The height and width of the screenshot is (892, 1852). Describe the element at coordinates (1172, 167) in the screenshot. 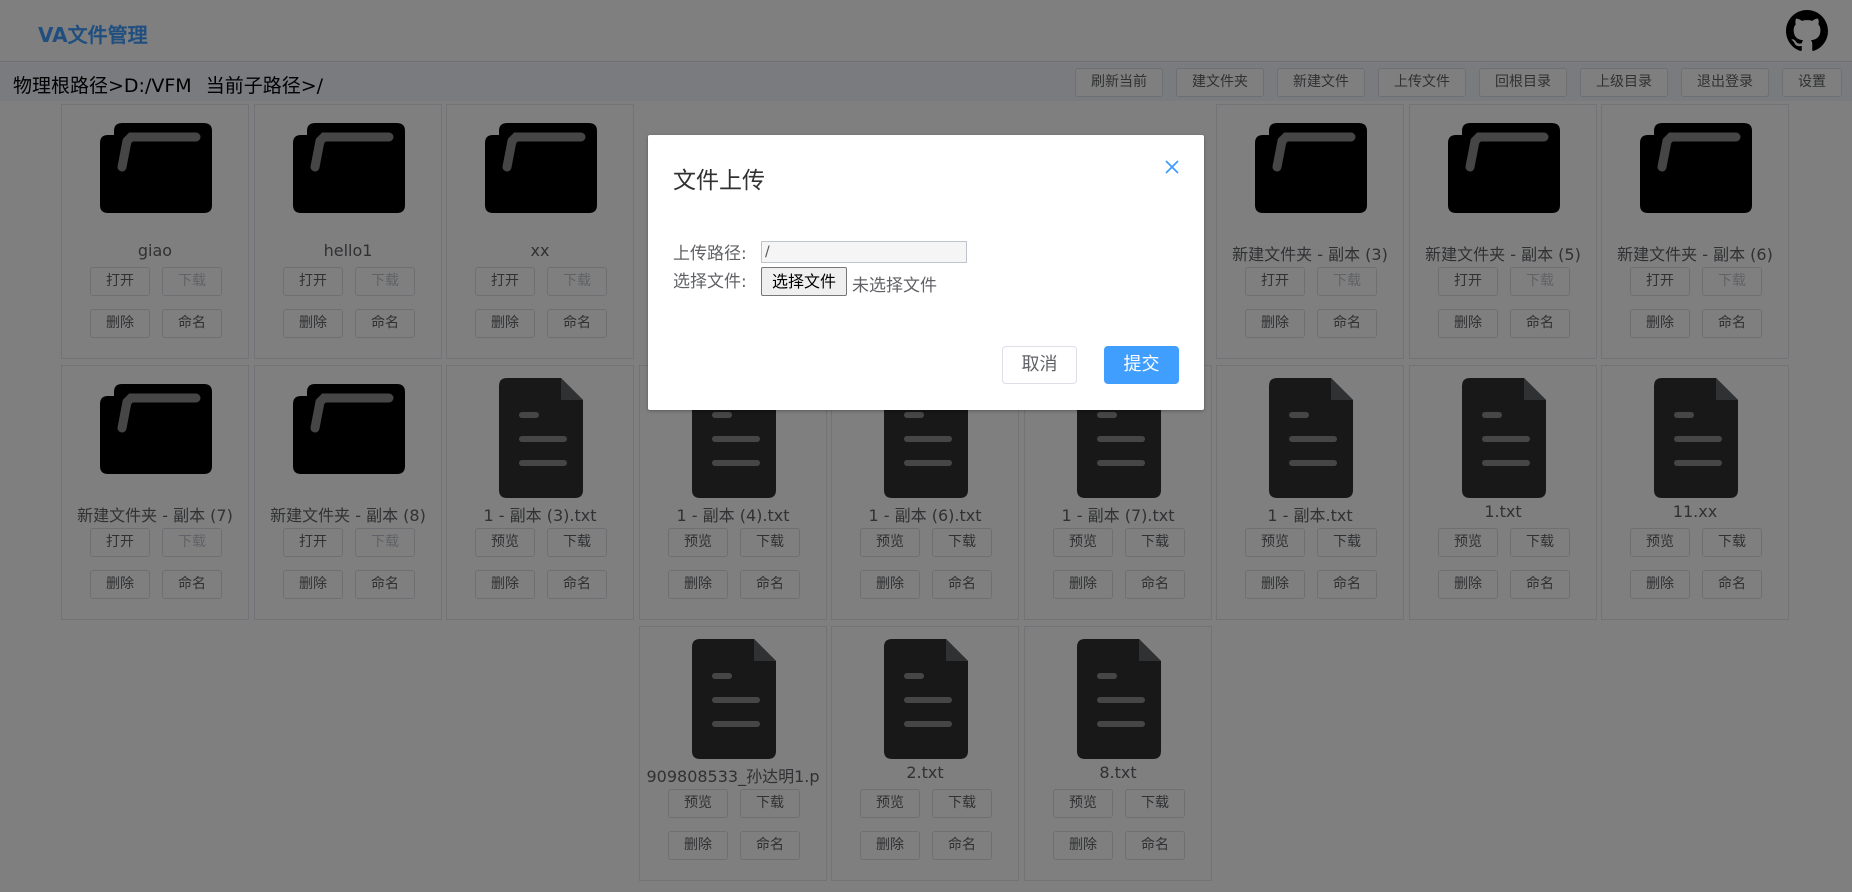

I see `close-icon` at that location.